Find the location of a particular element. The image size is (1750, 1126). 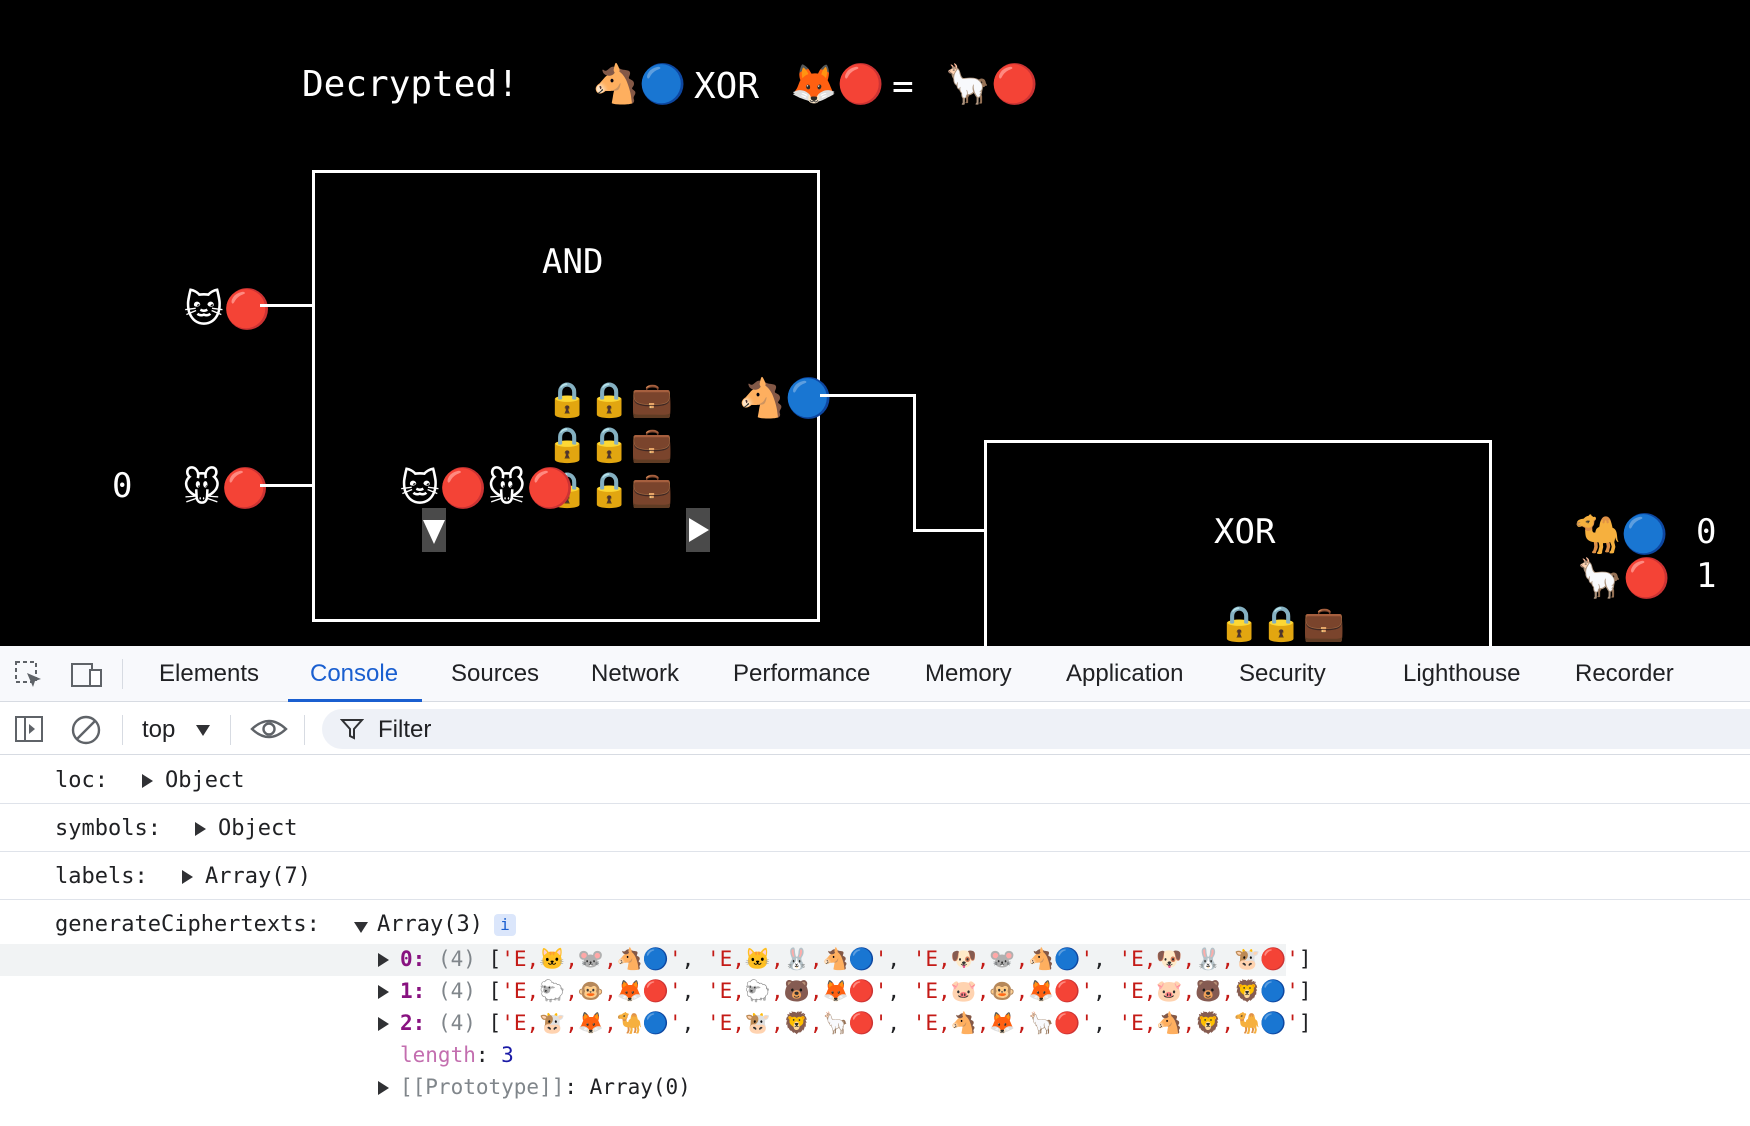

tab-security: Security is located at coordinates (1282, 674).